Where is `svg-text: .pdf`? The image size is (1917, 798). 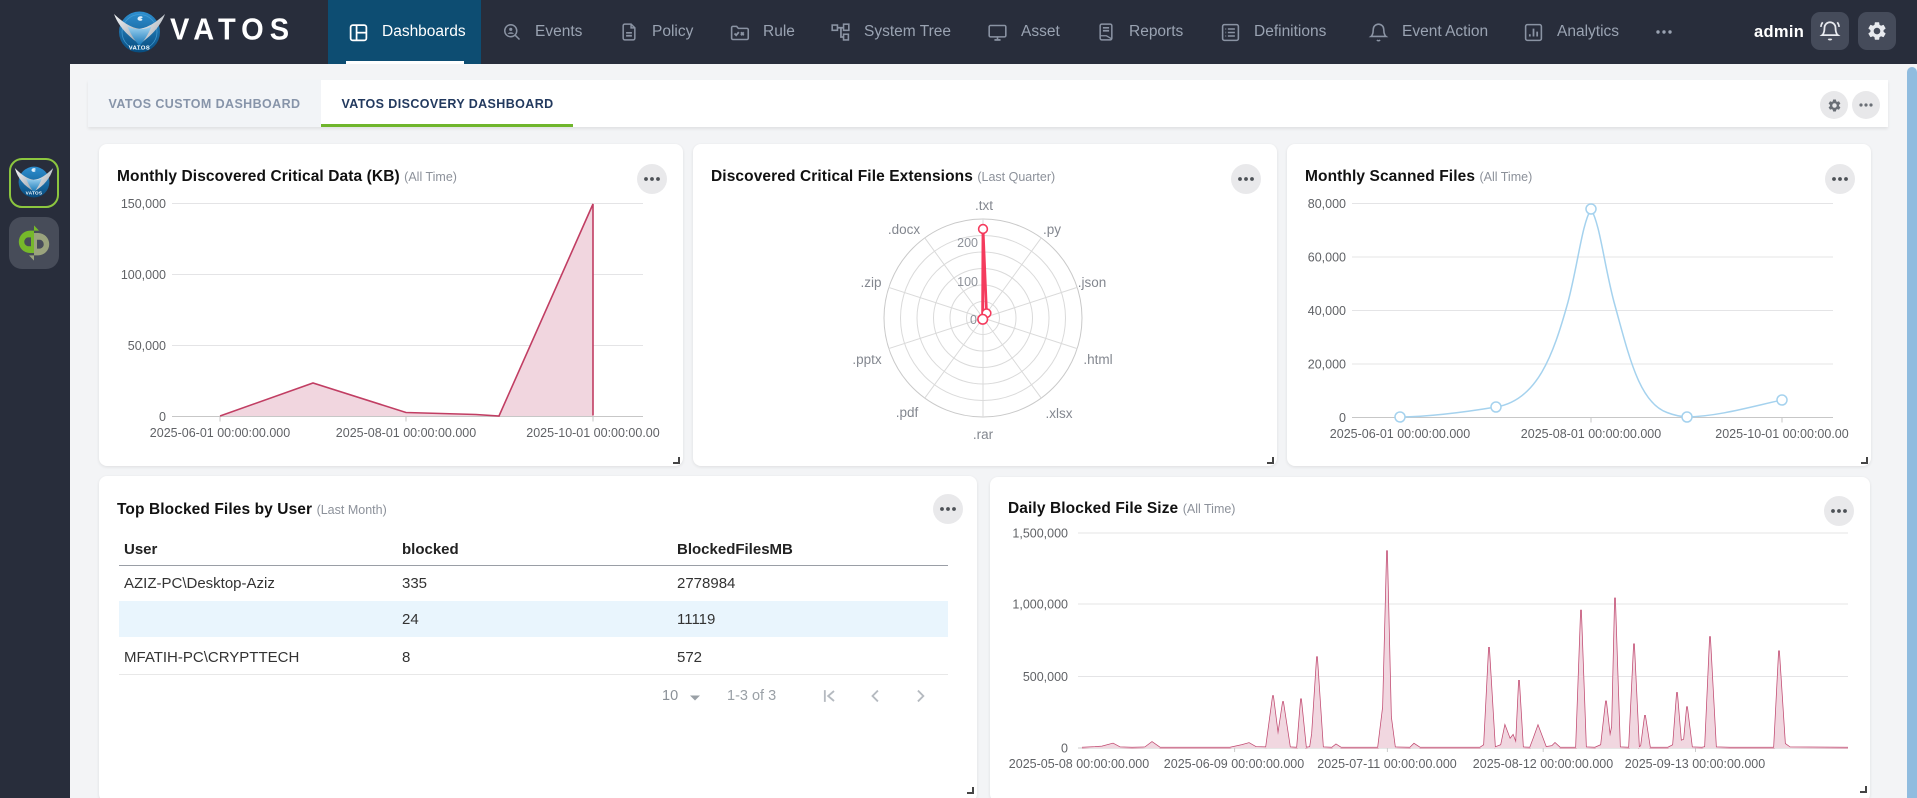
svg-text: .pdf is located at coordinates (907, 412).